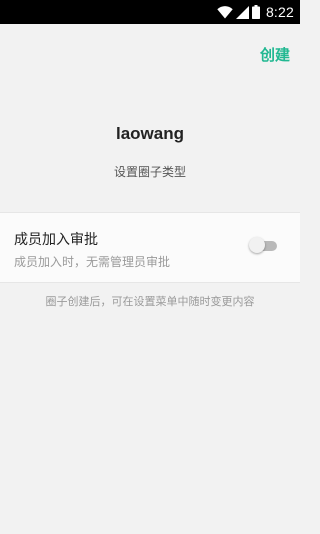  I want to click on create-button: 创建, so click(275, 54).